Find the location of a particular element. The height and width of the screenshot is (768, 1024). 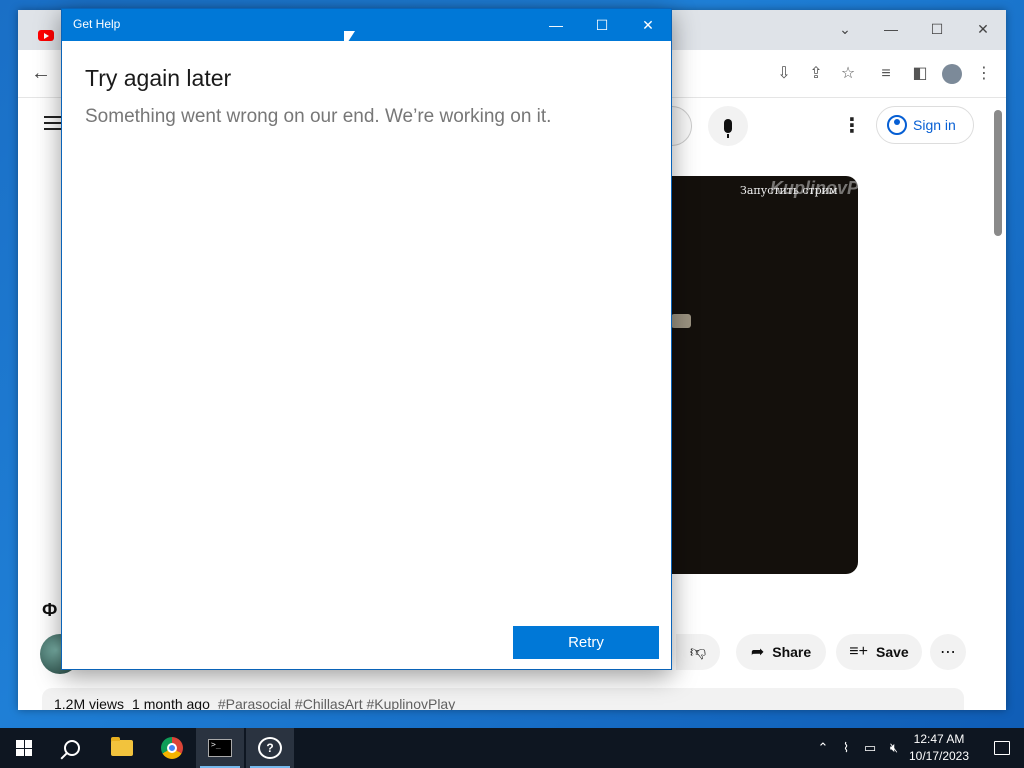

window-title: Get Help is located at coordinates (97, 24).